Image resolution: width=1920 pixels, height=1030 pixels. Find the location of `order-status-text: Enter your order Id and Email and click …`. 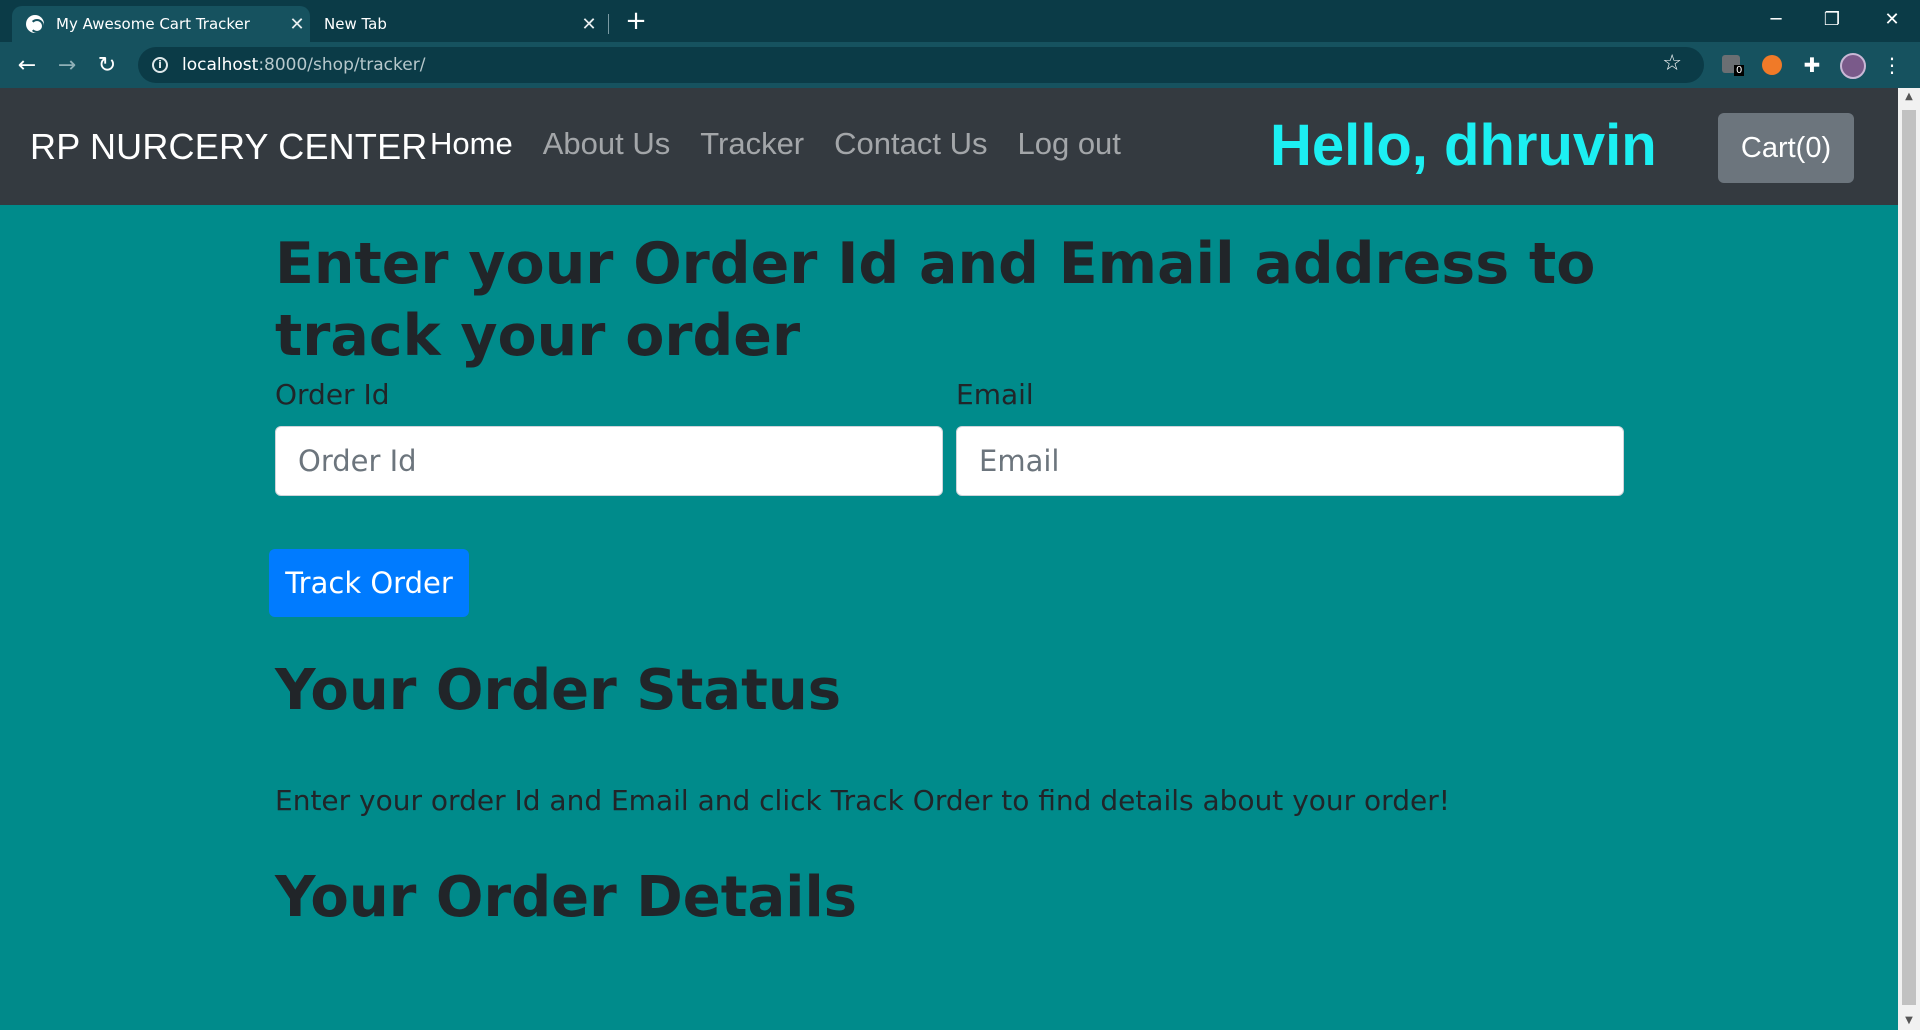

order-status-text: Enter your order Id and Email and click … is located at coordinates (862, 800).